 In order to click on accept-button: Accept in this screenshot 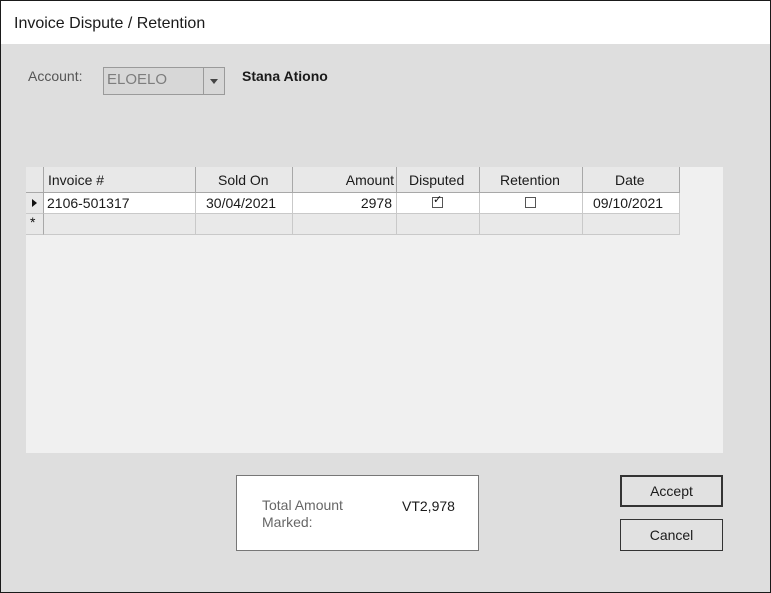, I will do `click(671, 491)`.